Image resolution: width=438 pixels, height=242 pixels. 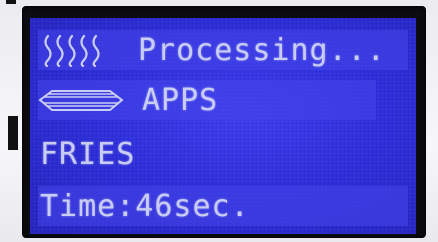 What do you see at coordinates (11, 2) in the screenshot?
I see `frame-edge-mark-top` at bounding box center [11, 2].